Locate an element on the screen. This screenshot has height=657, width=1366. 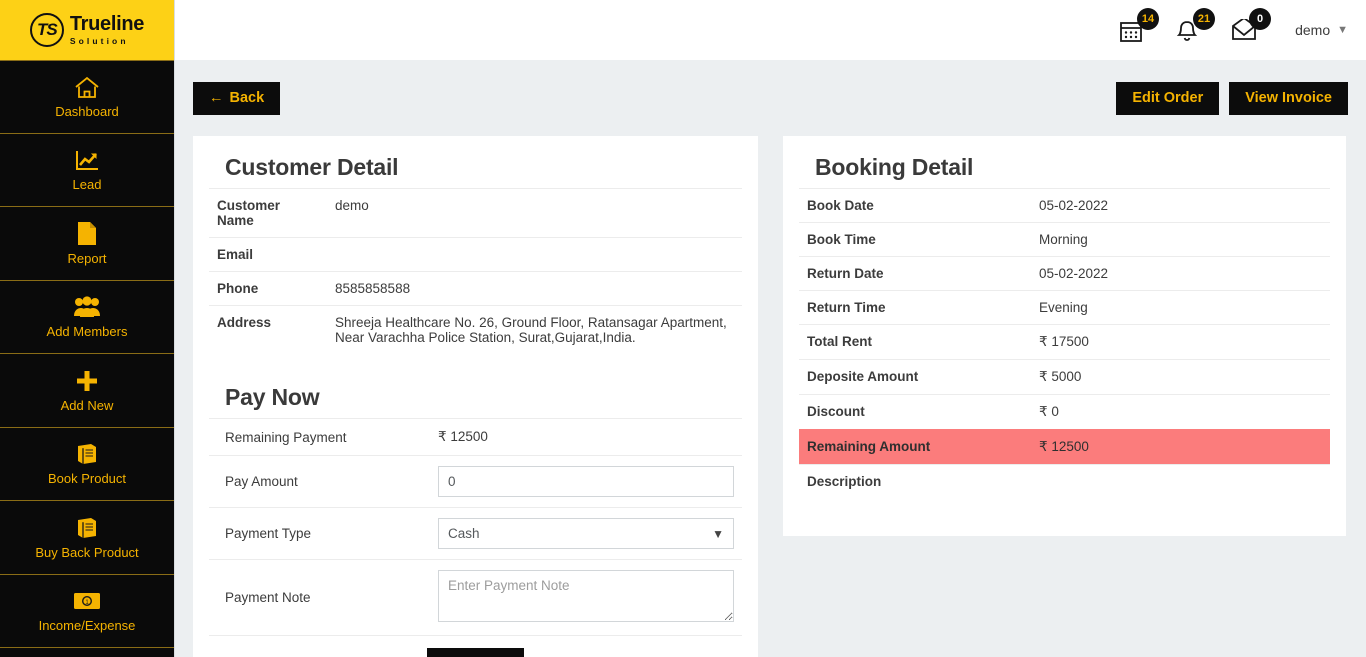
messages-button: 0 is located at coordinates (1251, 26).